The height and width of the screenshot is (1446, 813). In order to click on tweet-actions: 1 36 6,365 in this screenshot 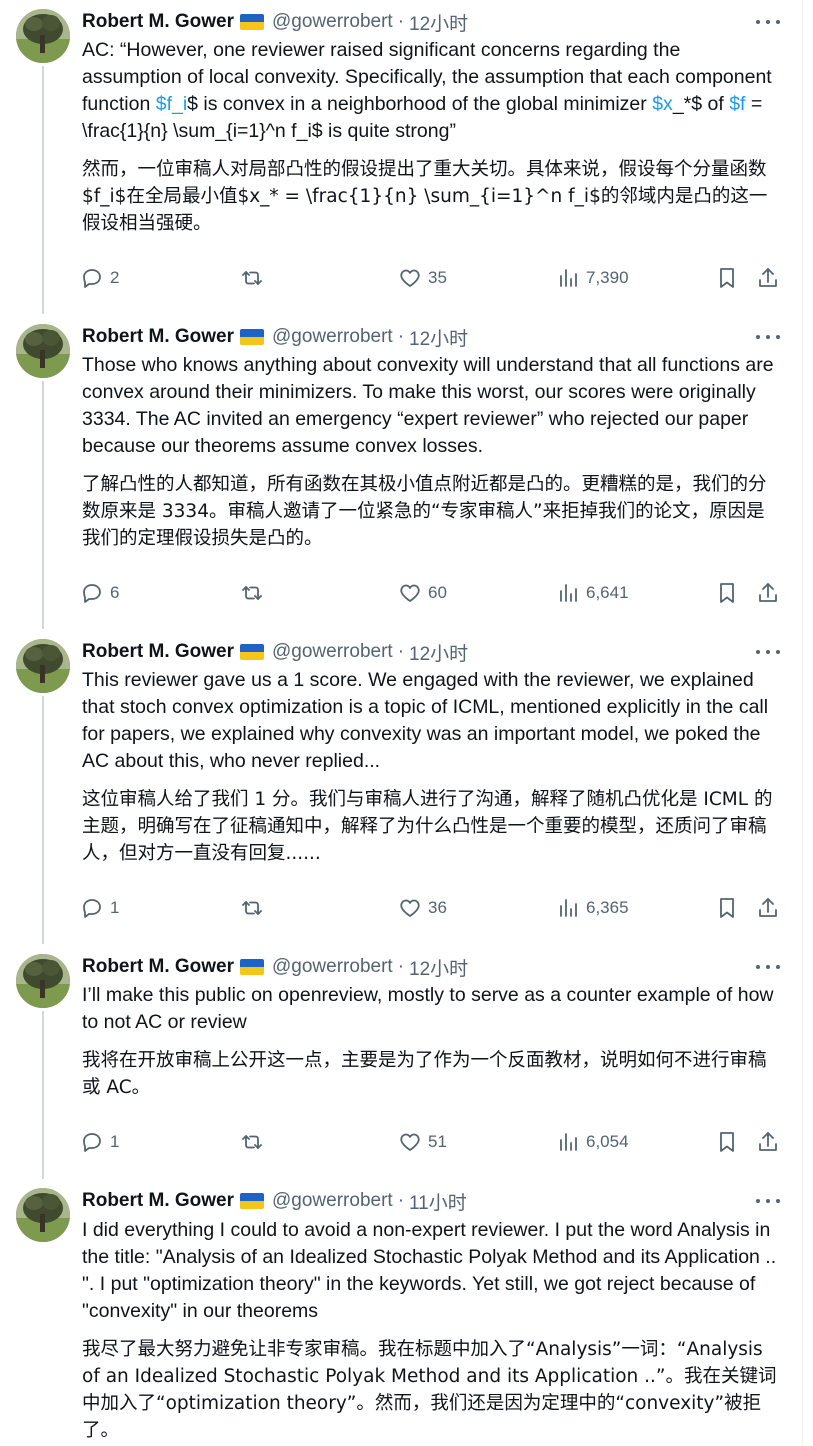, I will do `click(430, 908)`.